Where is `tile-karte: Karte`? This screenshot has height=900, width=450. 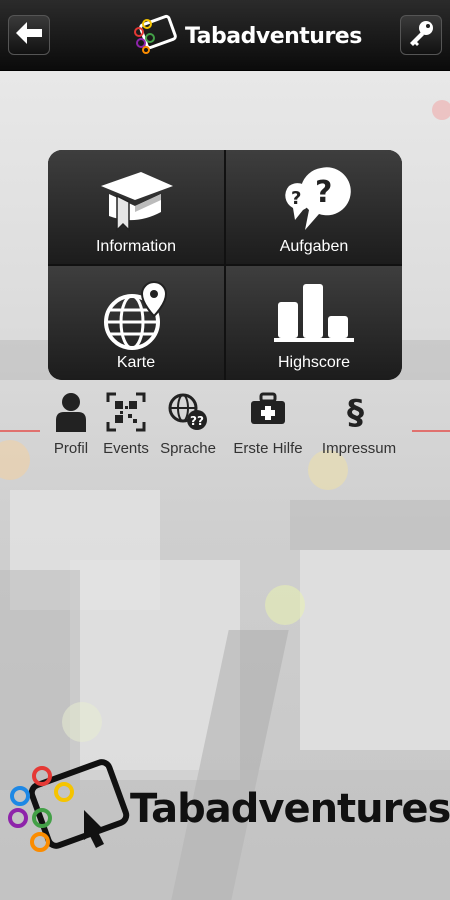 tile-karte: Karte is located at coordinates (136, 323).